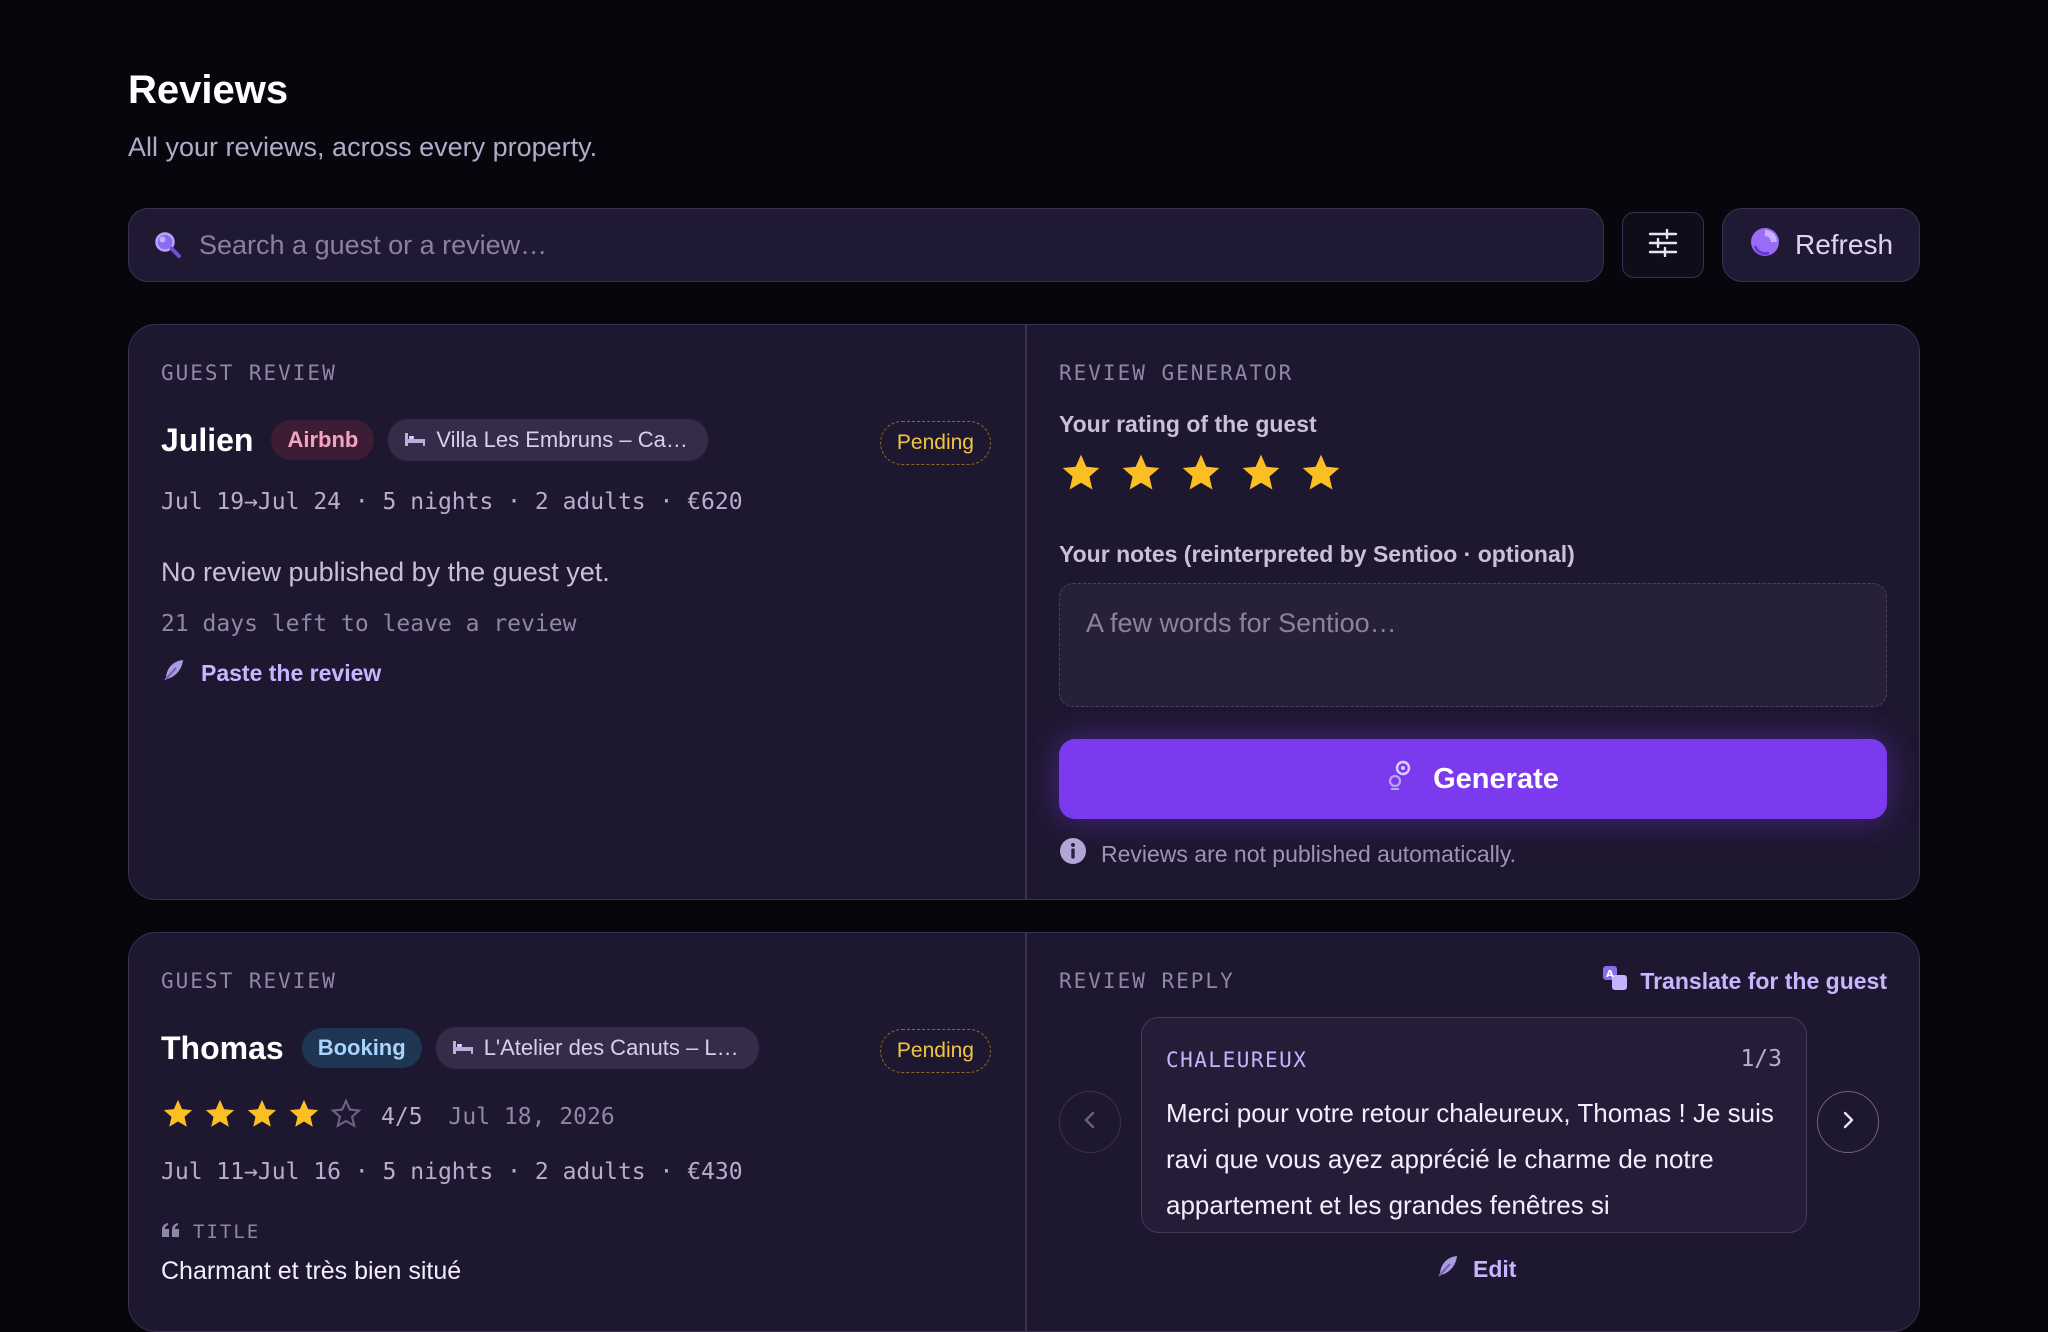 This screenshot has height=1332, width=2048. Describe the element at coordinates (323, 440) in the screenshot. I see `platform-badge: Airbnb` at that location.